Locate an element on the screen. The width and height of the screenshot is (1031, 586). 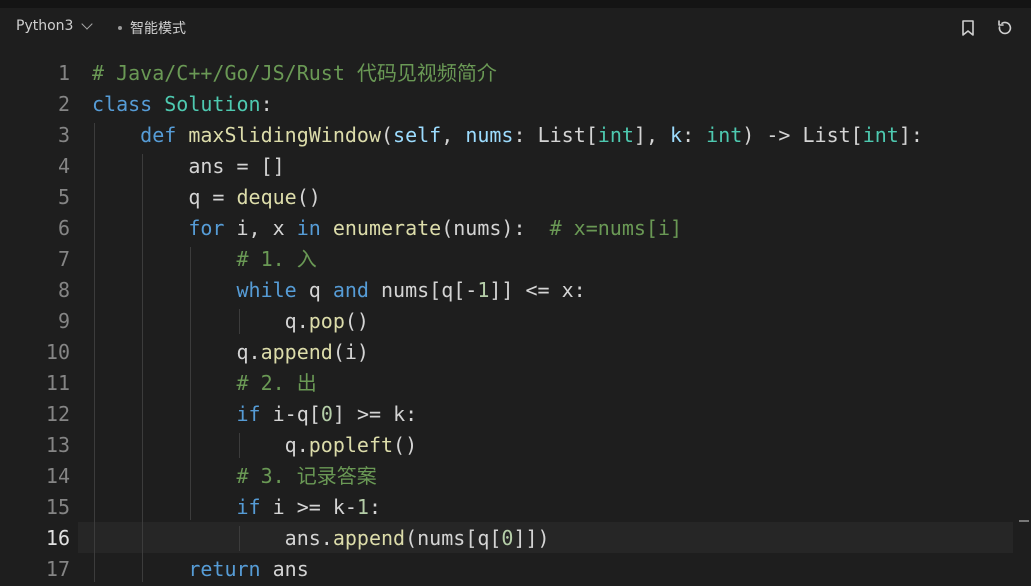
code-line: 1 # Java/C++/Go/JS/Rust 代码见视频简介 is located at coordinates (515, 73).